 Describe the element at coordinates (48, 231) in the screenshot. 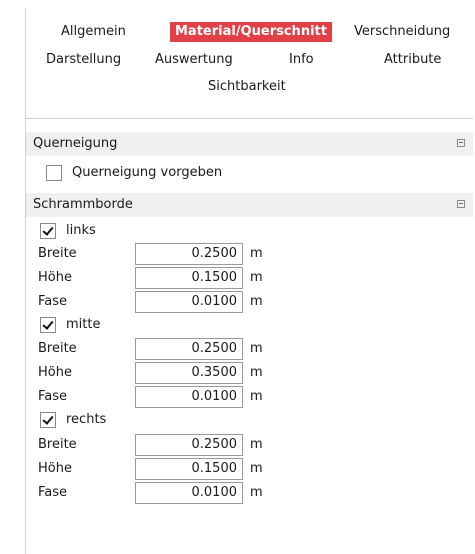

I see `links-checkbox` at that location.